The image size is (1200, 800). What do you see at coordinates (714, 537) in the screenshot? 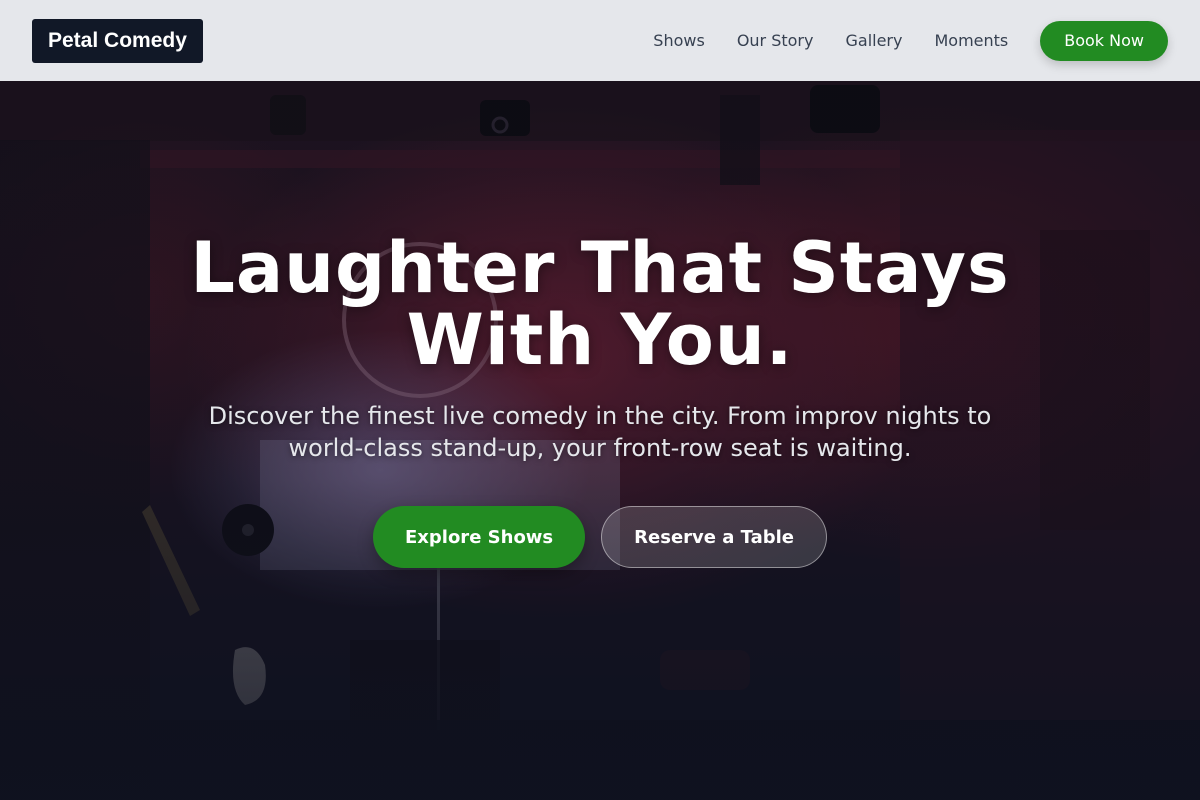
I see `reserve-table-button: Reserve a Table` at bounding box center [714, 537].